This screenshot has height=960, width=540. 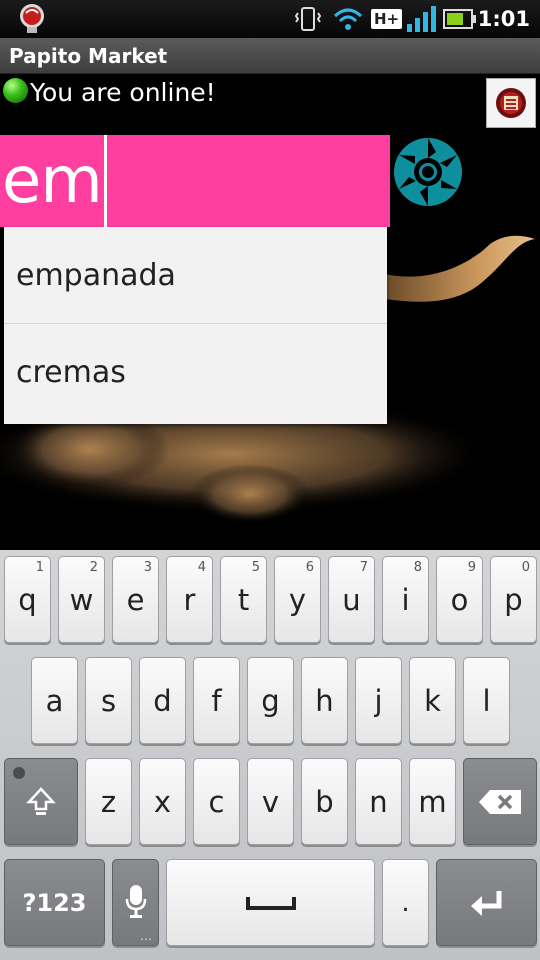 What do you see at coordinates (216, 700) in the screenshot?
I see `key-f: f` at bounding box center [216, 700].